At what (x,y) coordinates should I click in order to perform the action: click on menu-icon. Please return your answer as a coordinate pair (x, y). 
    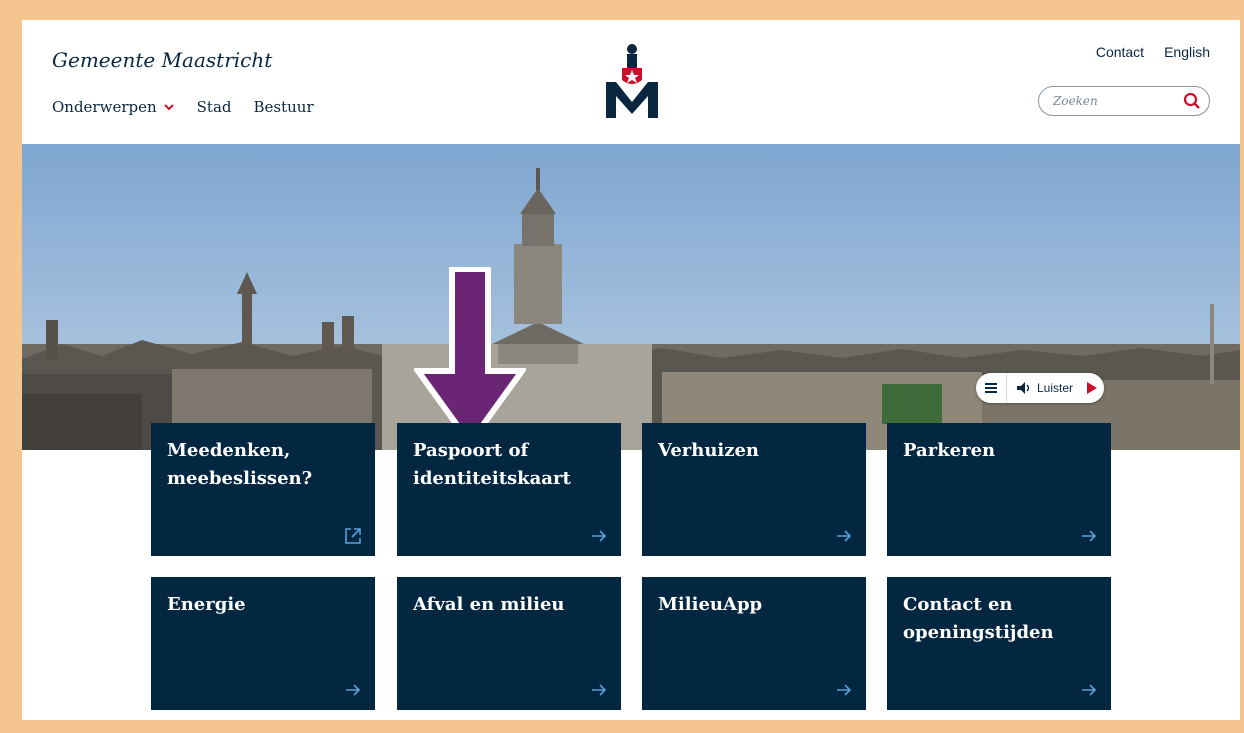
    Looking at the image, I should click on (991, 388).